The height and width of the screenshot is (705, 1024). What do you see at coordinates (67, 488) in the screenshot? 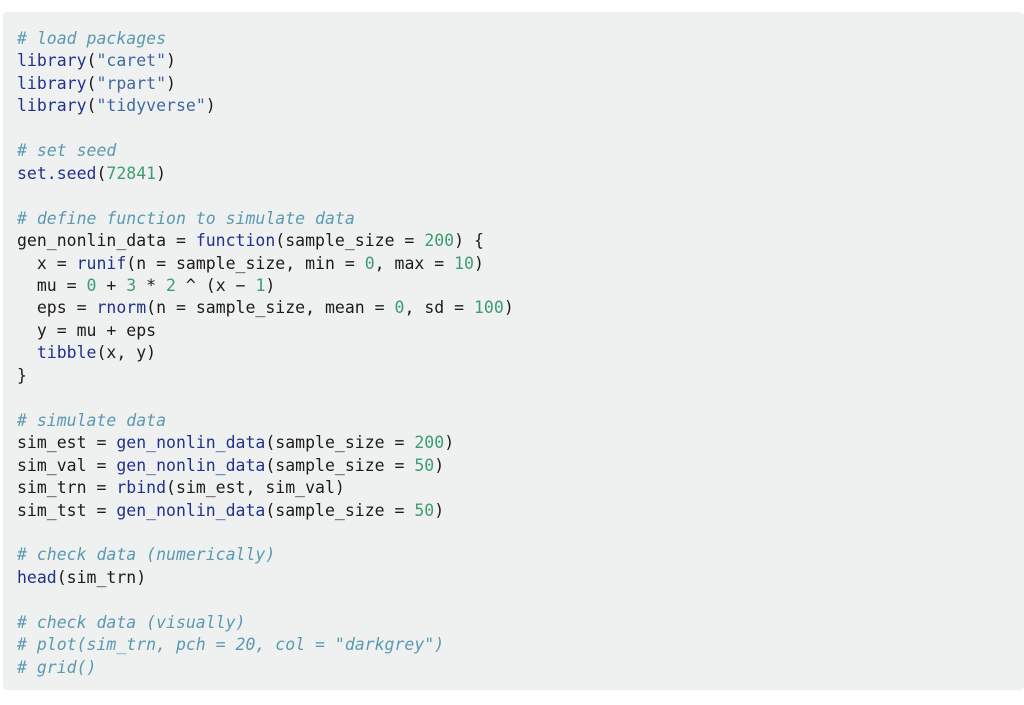
I see `code-token-pl: sim_trn =` at bounding box center [67, 488].